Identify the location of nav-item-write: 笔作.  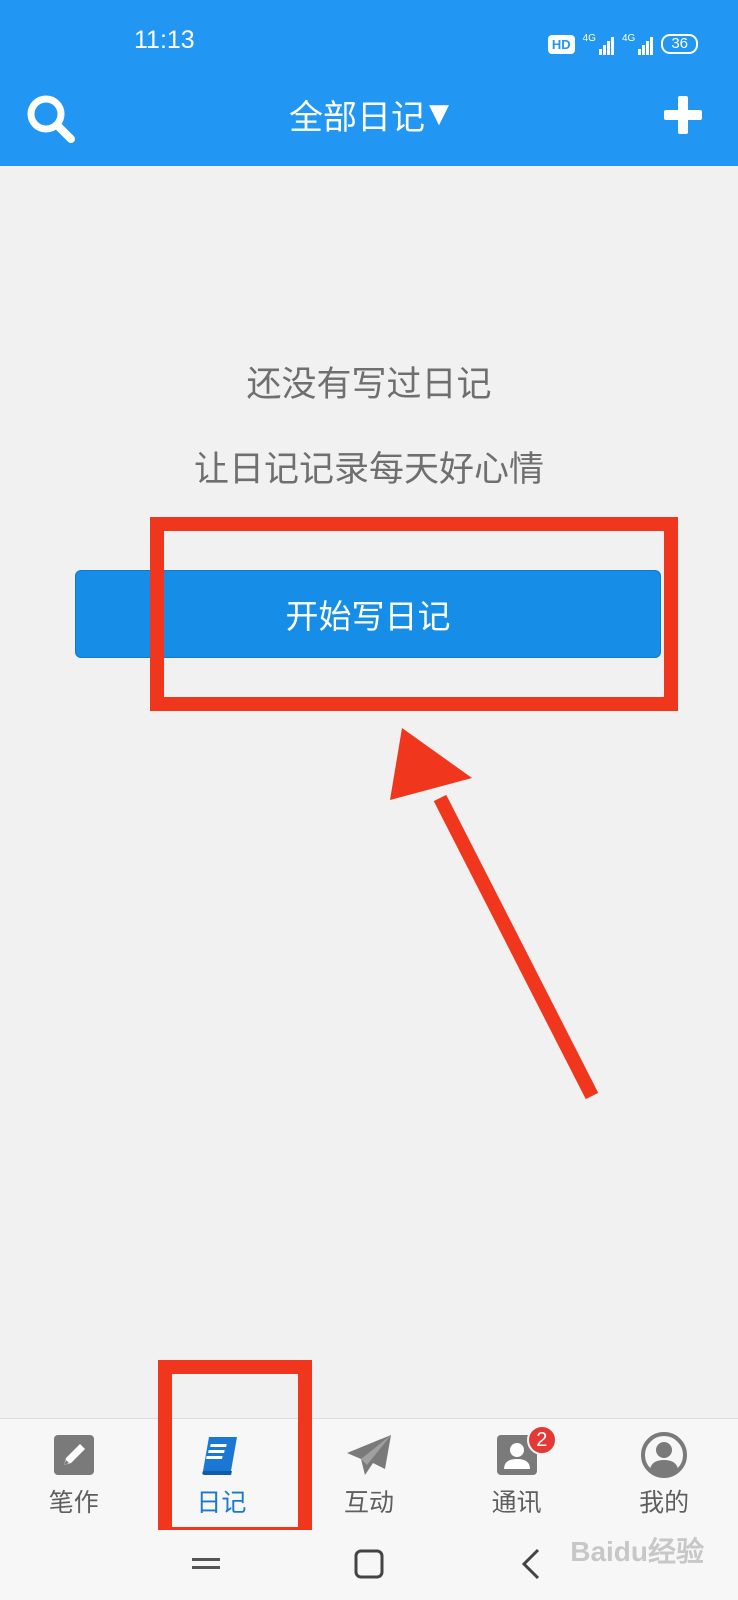
(74, 1474).